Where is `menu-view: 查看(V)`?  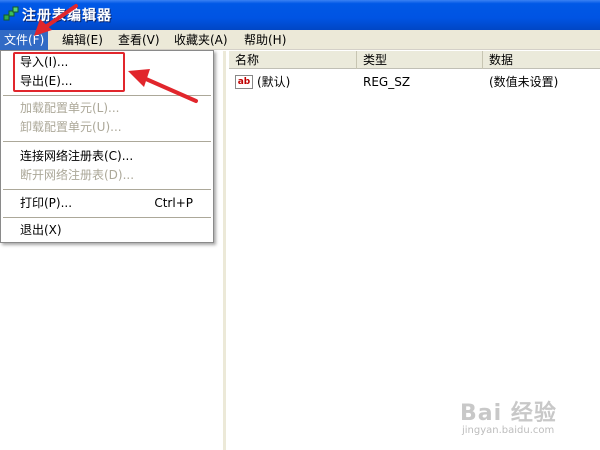
menu-view: 查看(V) is located at coordinates (139, 40).